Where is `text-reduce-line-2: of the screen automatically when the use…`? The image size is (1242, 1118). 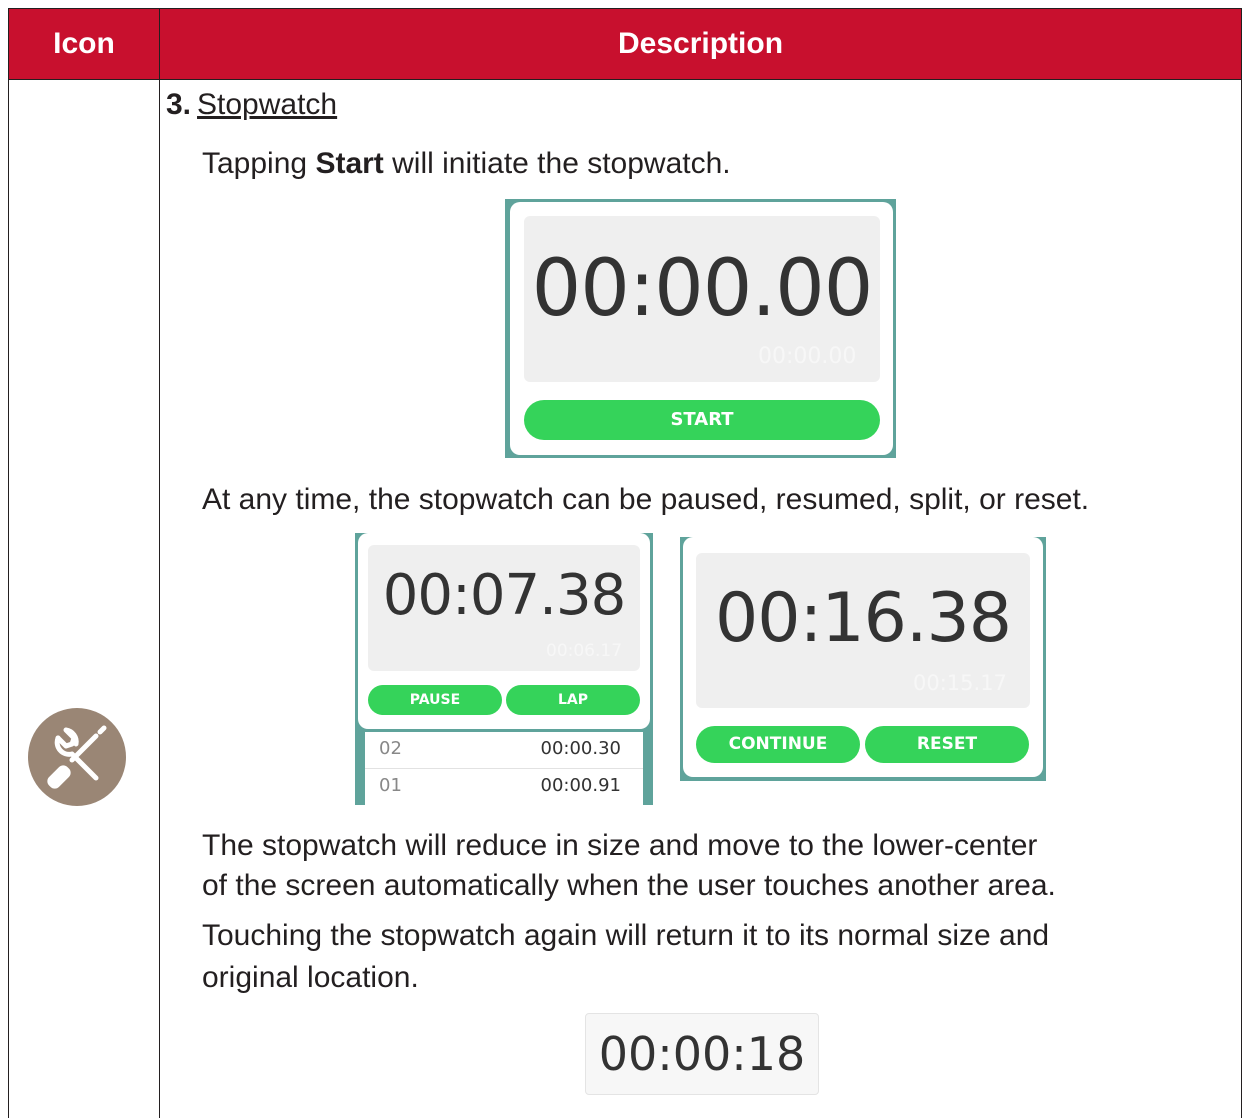 text-reduce-line-2: of the screen automatically when the use… is located at coordinates (629, 885).